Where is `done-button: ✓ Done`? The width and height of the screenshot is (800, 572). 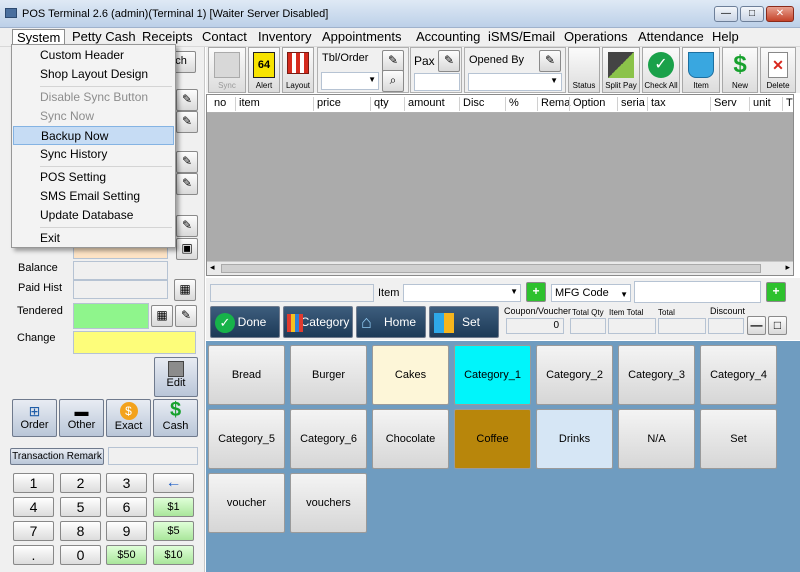 done-button: ✓ Done is located at coordinates (245, 322).